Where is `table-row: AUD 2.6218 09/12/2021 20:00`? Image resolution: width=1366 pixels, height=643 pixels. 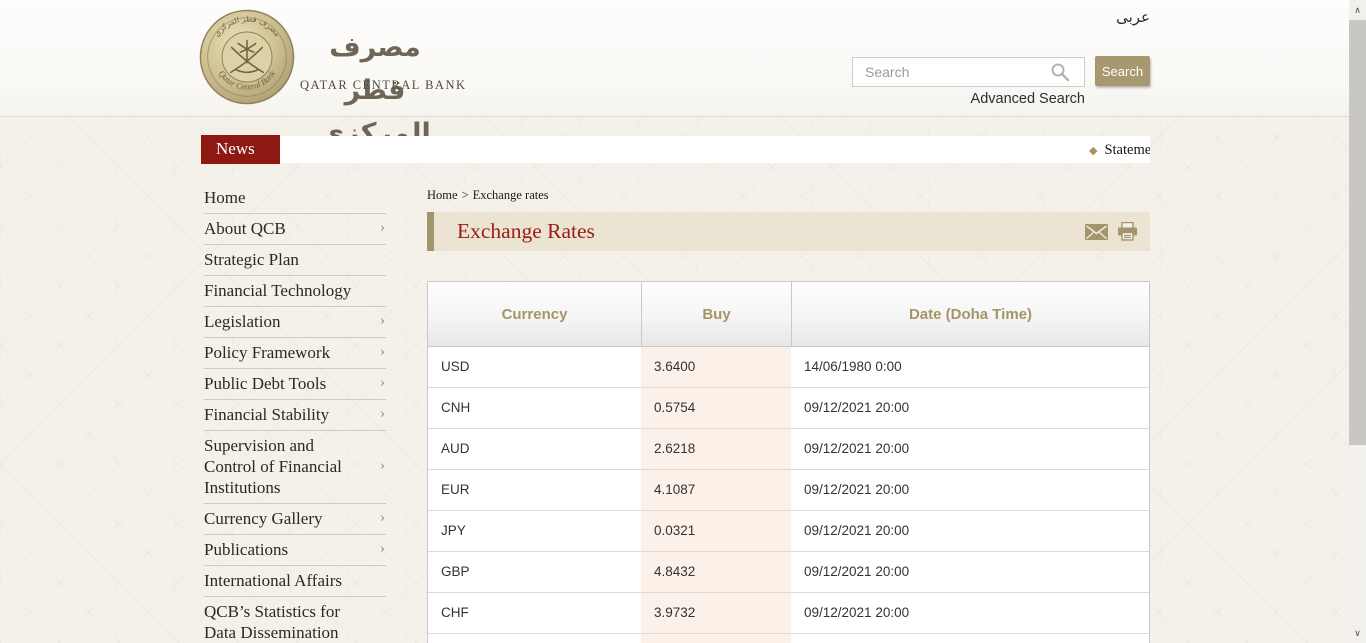 table-row: AUD 2.6218 09/12/2021 20:00 is located at coordinates (788, 449).